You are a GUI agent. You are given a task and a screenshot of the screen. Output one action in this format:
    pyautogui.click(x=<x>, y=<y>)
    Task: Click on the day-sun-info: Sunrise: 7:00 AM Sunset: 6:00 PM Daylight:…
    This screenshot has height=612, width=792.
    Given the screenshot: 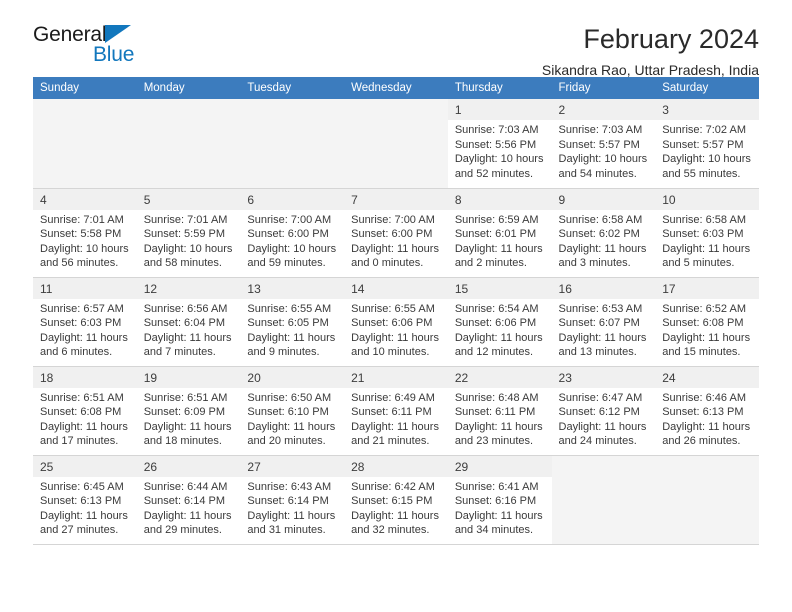 What is the action you would take?
    pyautogui.click(x=292, y=240)
    